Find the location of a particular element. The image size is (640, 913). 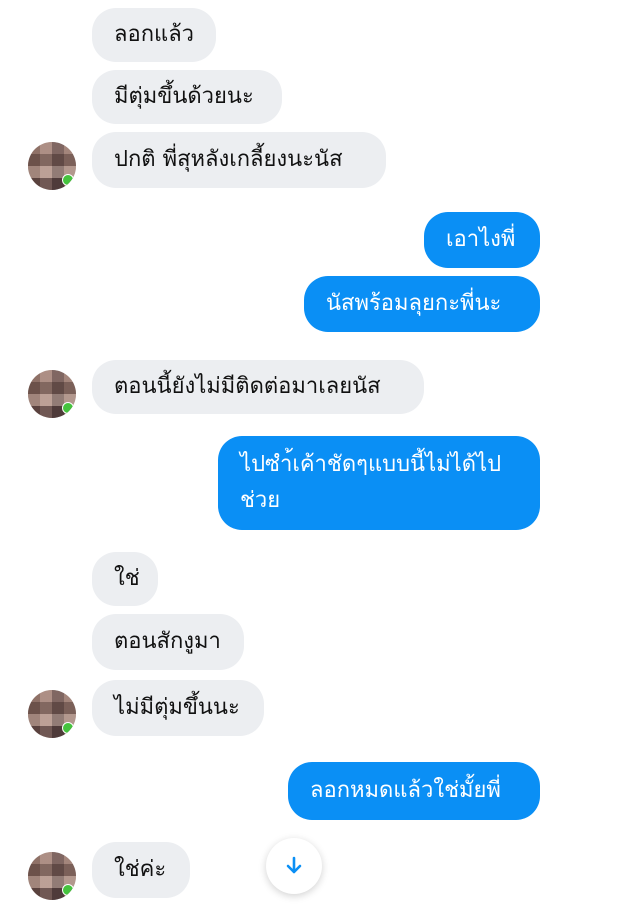

message-bubble-incoming: ไม่มีตุ่มขึ้นนะ is located at coordinates (178, 708).